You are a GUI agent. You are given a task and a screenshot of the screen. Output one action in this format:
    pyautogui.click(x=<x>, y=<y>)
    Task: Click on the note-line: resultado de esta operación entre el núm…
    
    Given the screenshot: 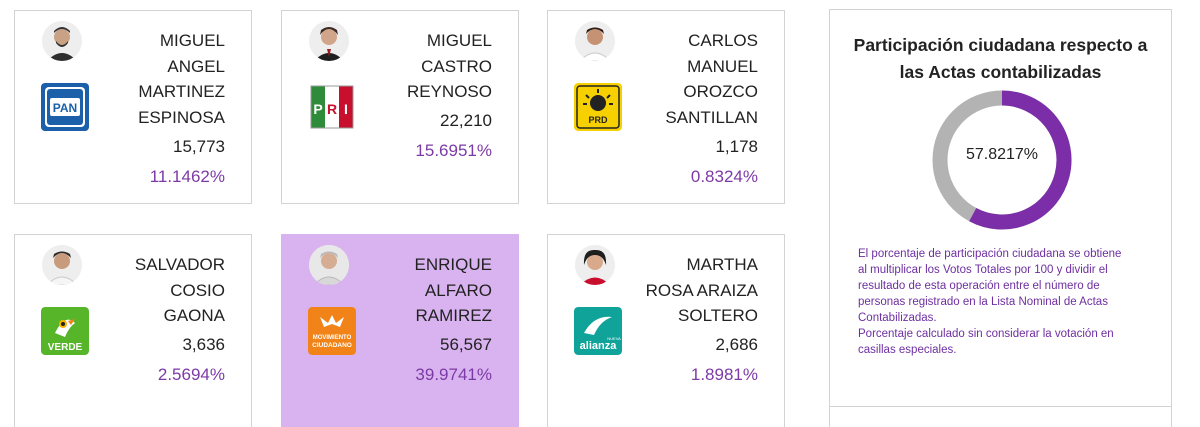 What is the action you would take?
    pyautogui.click(x=979, y=286)
    